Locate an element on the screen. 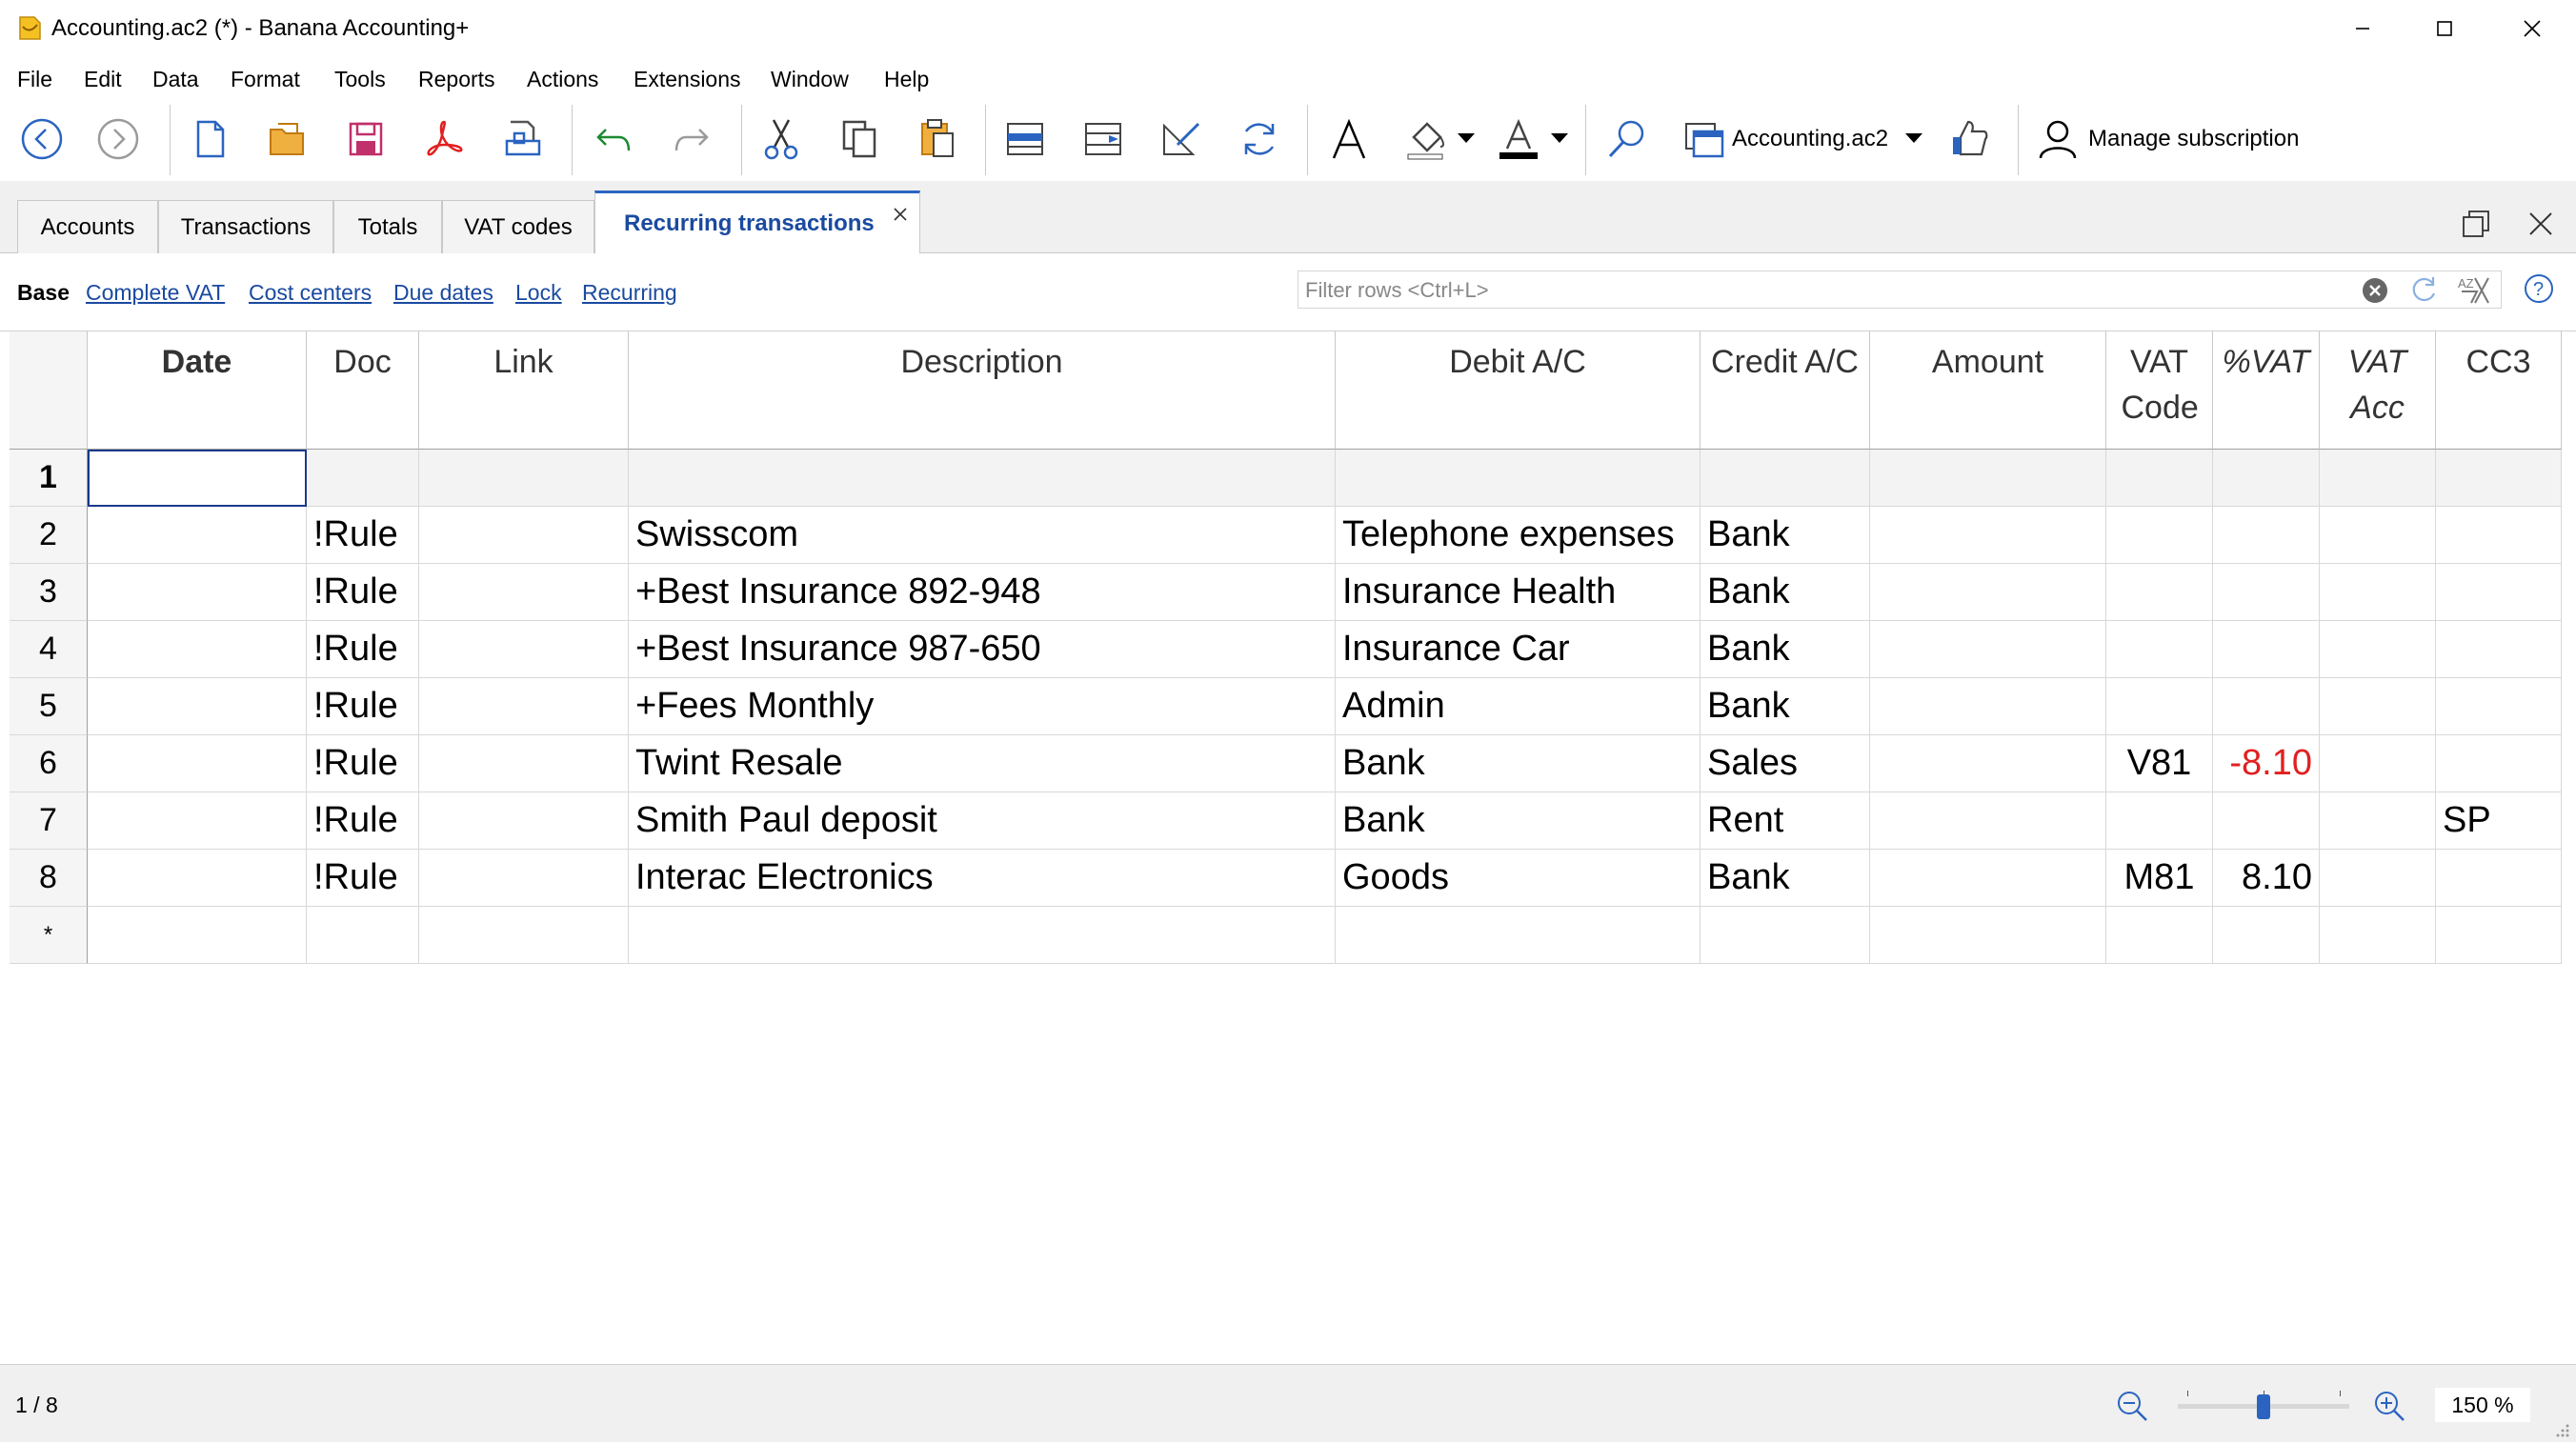 This screenshot has height=1443, width=2576. column-header-debit-account: Debit A/C is located at coordinates (1519, 390).